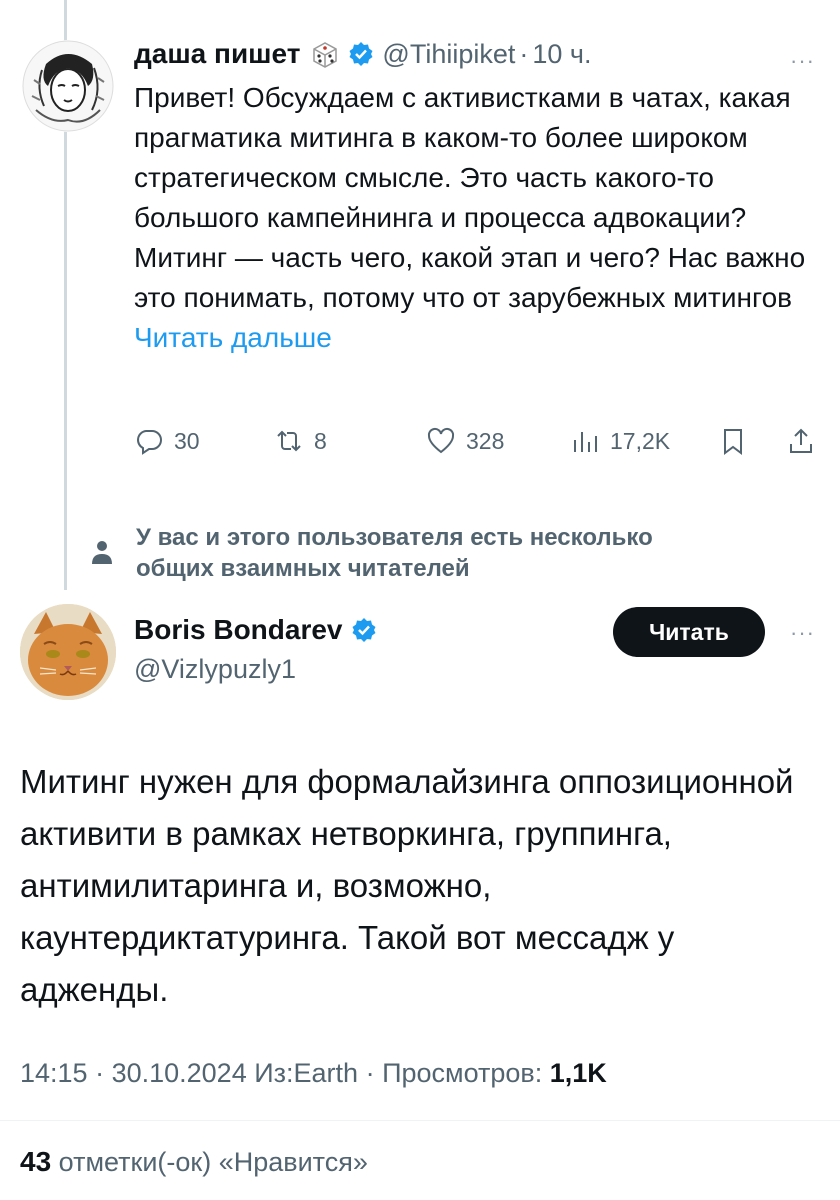 Image resolution: width=840 pixels, height=1200 pixels. Describe the element at coordinates (485, 440) in the screenshot. I see `like-count: 328` at that location.